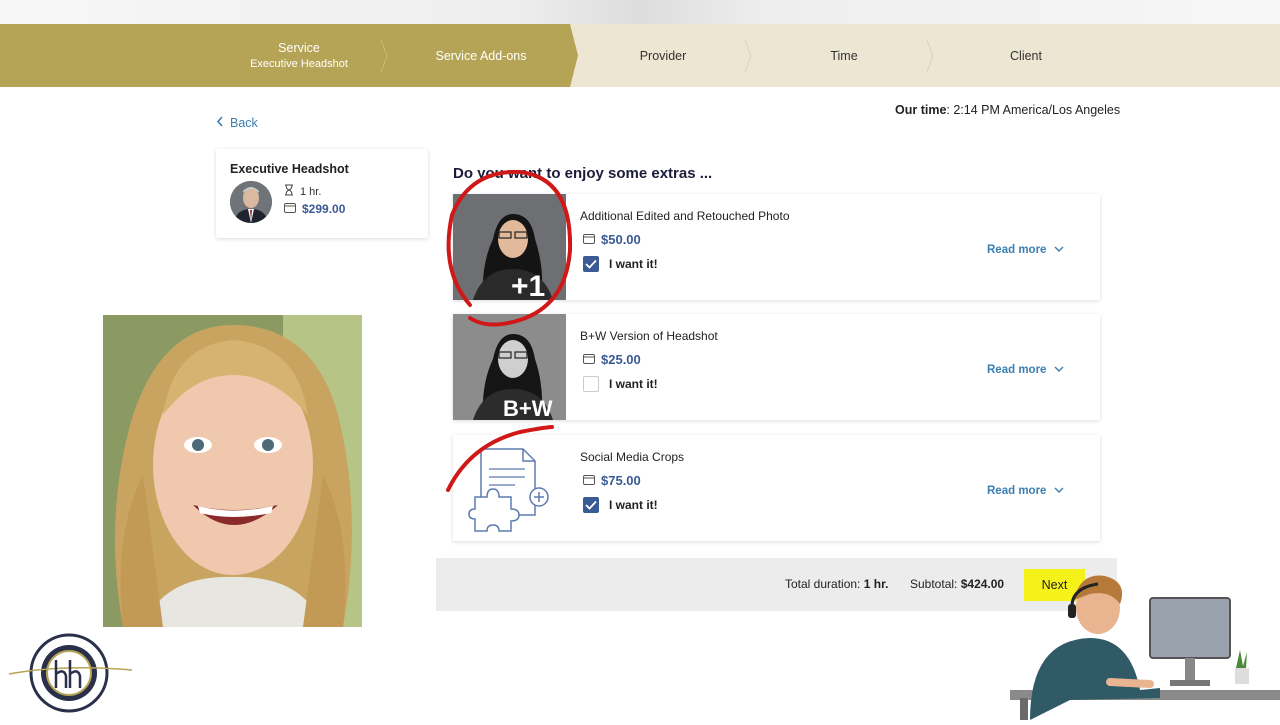 This screenshot has width=1280, height=725. What do you see at coordinates (69, 673) in the screenshot?
I see `headshot-heroes-logo` at bounding box center [69, 673].